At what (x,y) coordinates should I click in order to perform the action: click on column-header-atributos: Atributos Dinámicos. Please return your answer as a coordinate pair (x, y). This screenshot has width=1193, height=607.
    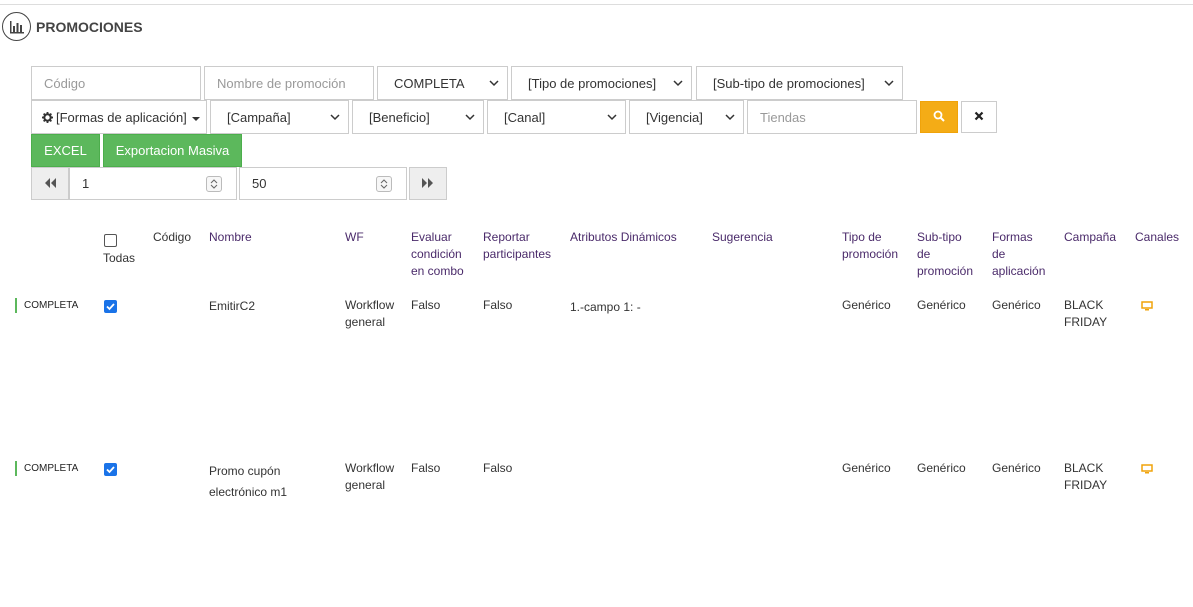
    Looking at the image, I should click on (623, 237).